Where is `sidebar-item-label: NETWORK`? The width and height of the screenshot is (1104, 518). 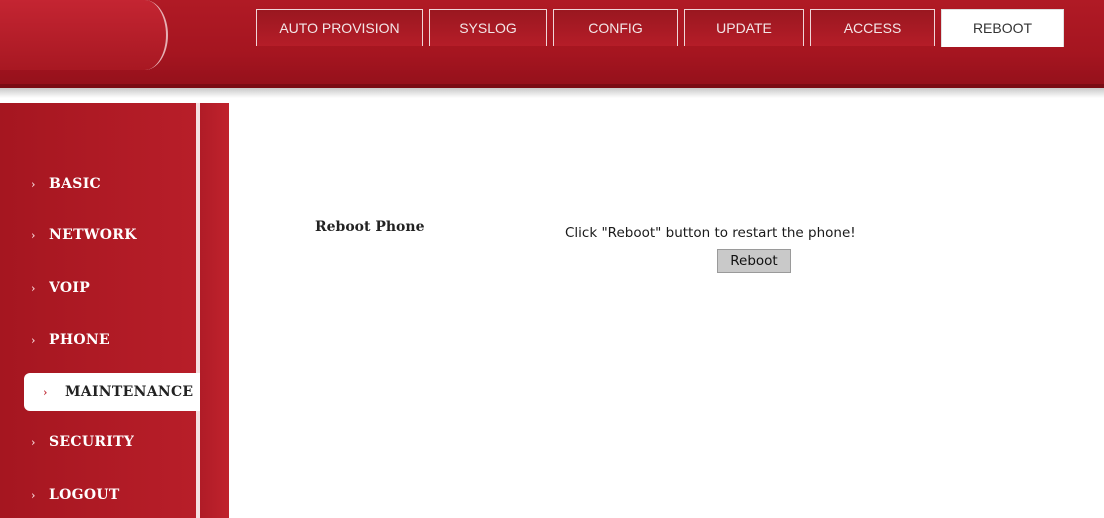
sidebar-item-label: NETWORK is located at coordinates (93, 235).